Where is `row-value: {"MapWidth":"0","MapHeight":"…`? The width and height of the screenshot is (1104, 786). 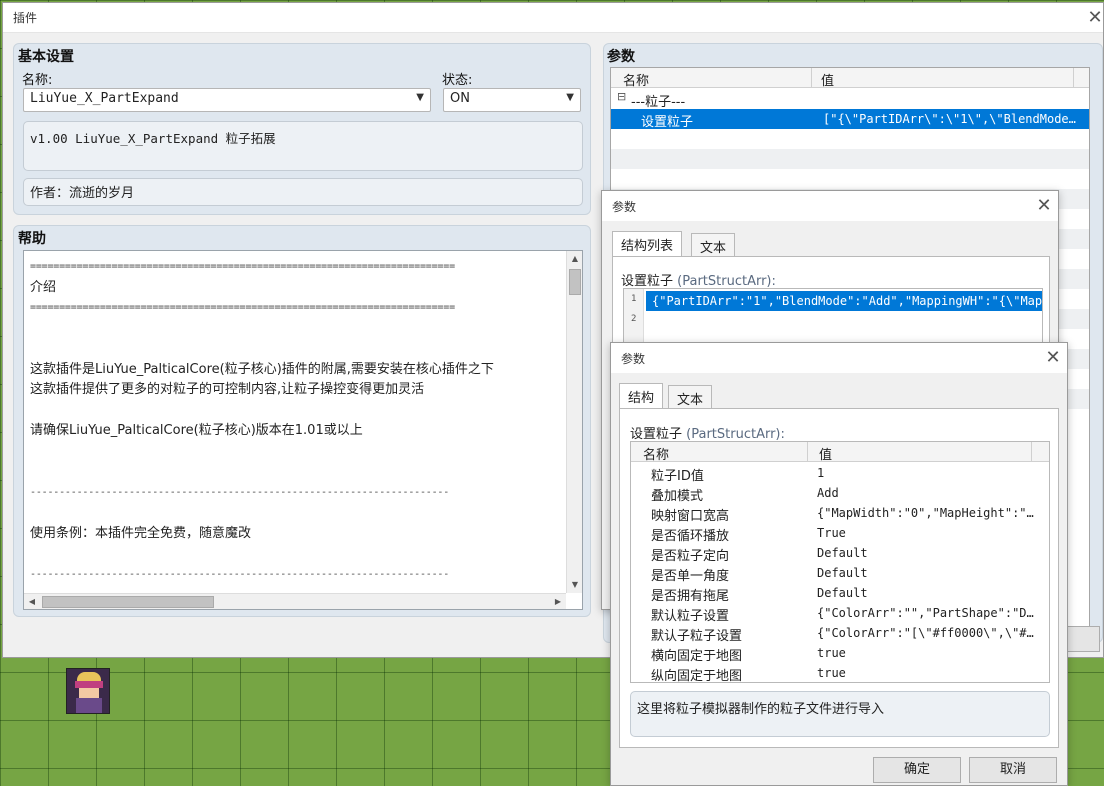 row-value: {"MapWidth":"0","MapHeight":"… is located at coordinates (925, 513).